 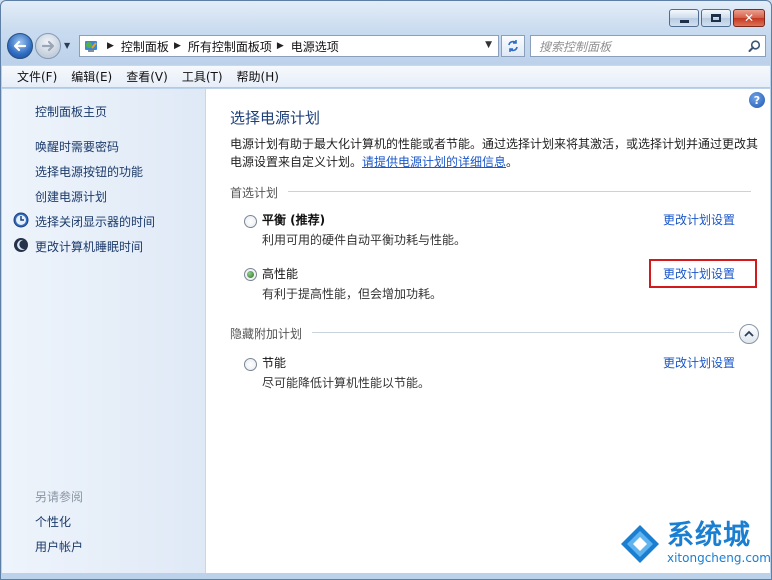 I want to click on maximize-button, so click(x=716, y=18).